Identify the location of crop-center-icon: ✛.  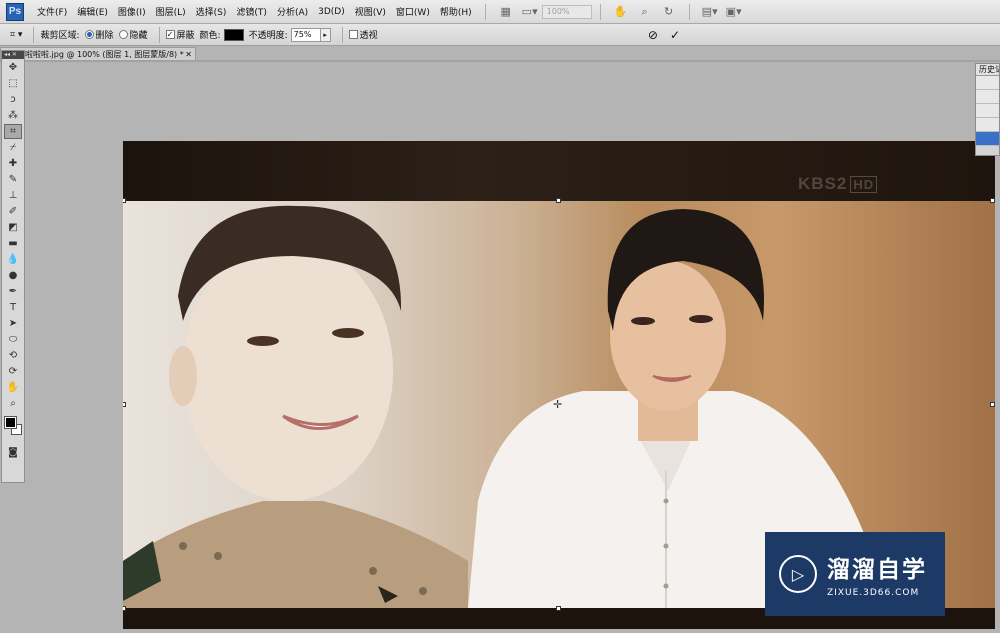
(557, 404).